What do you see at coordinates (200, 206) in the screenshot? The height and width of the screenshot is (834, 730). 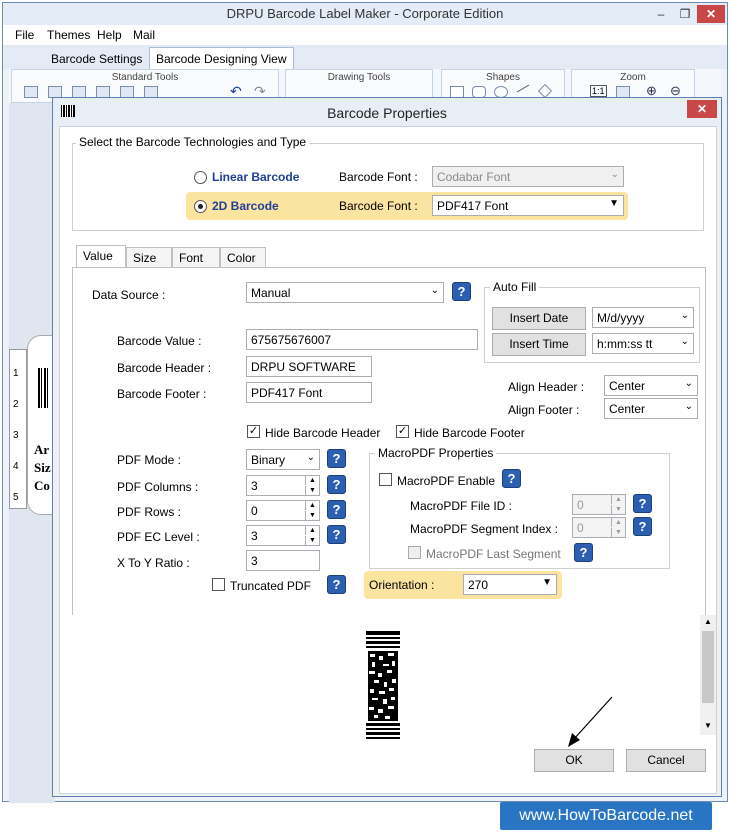 I see `2d-barcode-radio` at bounding box center [200, 206].